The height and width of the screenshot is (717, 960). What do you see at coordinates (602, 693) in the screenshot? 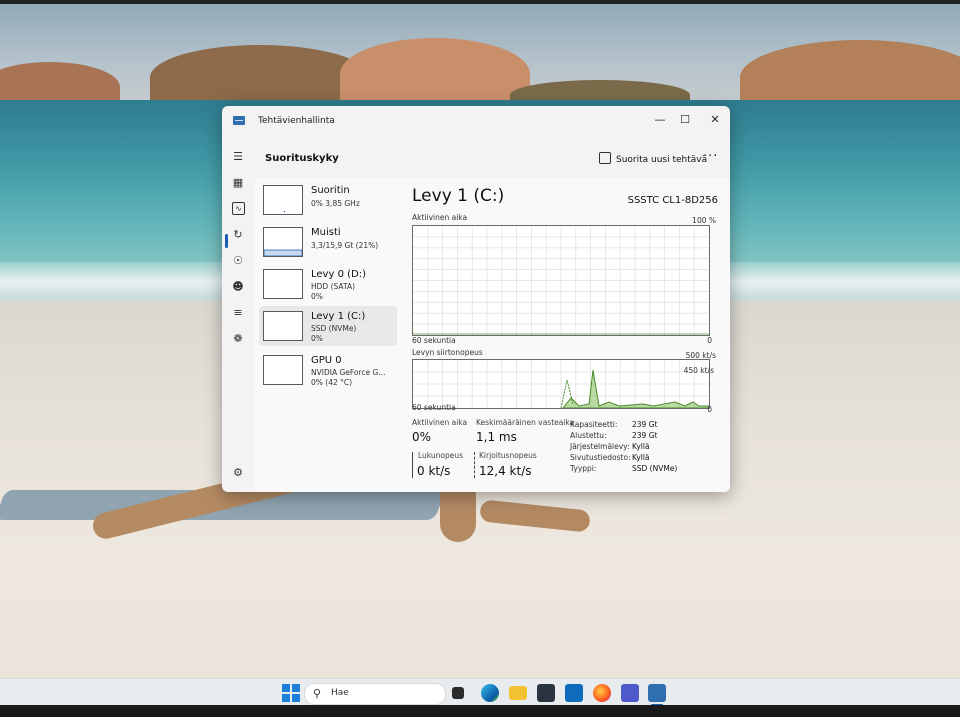
I see `firefox-icon` at bounding box center [602, 693].